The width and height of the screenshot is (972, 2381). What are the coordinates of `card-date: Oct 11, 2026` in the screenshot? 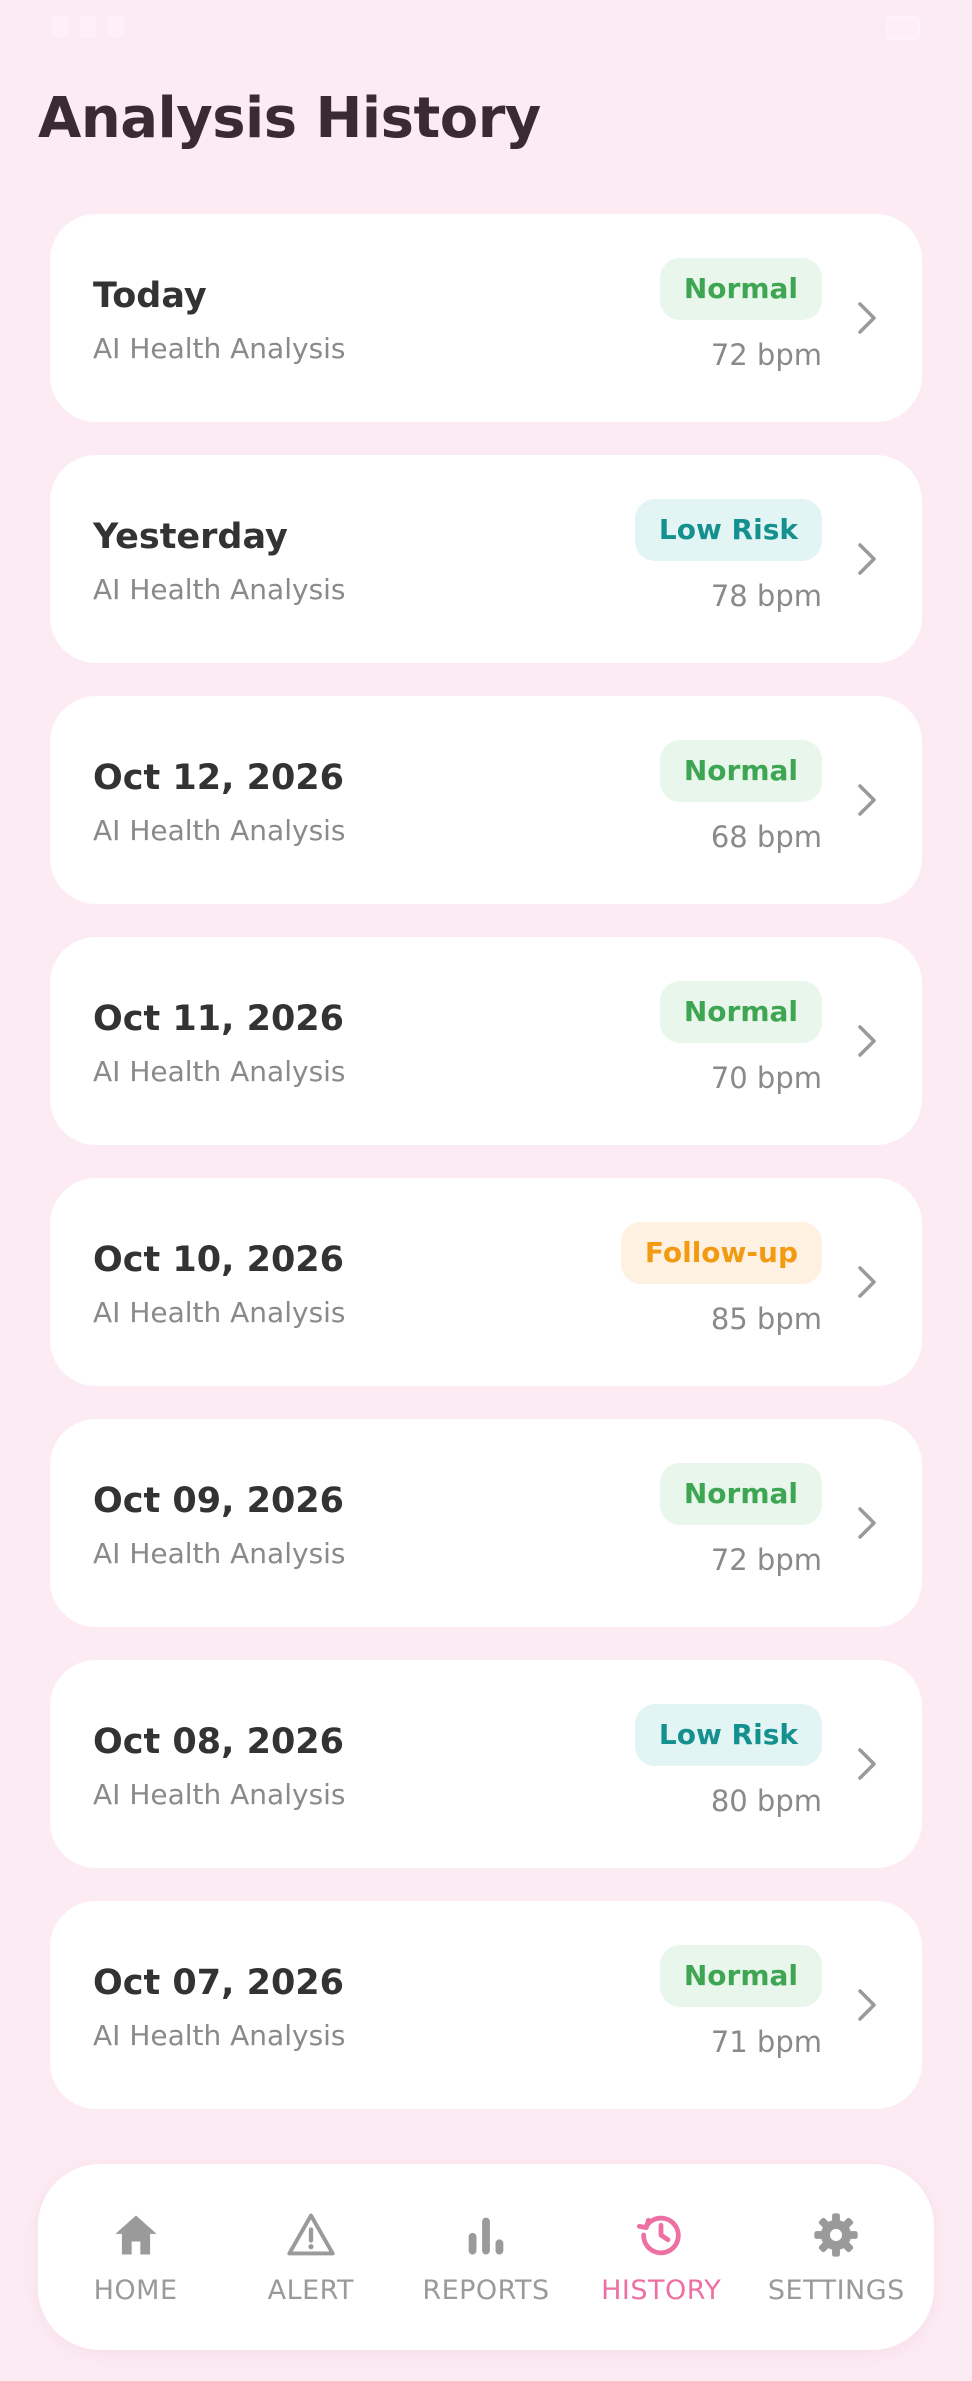 It's located at (219, 1019).